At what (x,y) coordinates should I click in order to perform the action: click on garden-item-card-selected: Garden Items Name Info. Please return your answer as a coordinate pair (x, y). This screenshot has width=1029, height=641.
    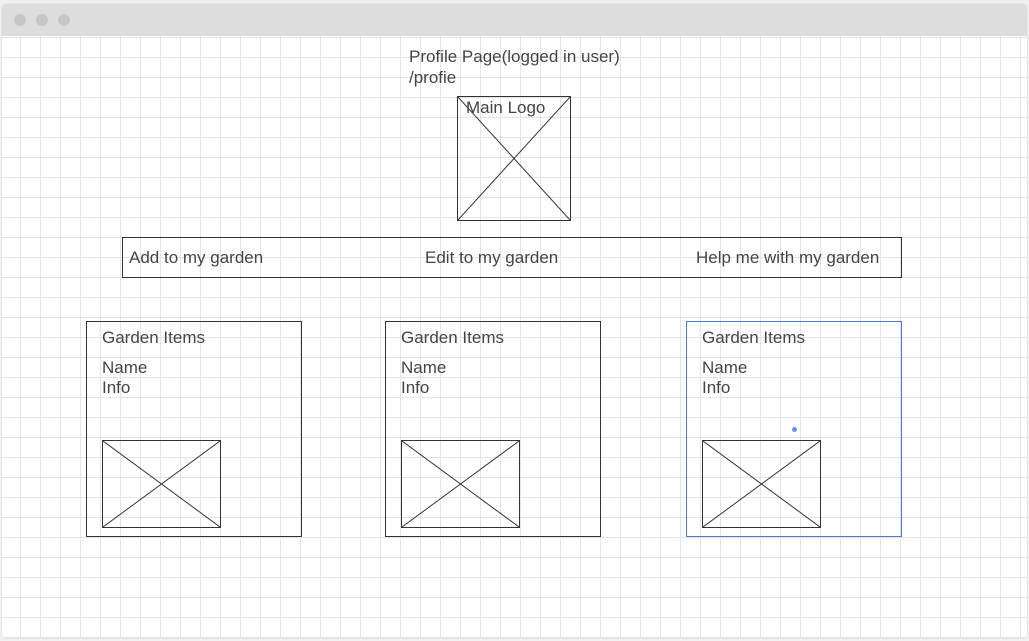
    Looking at the image, I should click on (794, 429).